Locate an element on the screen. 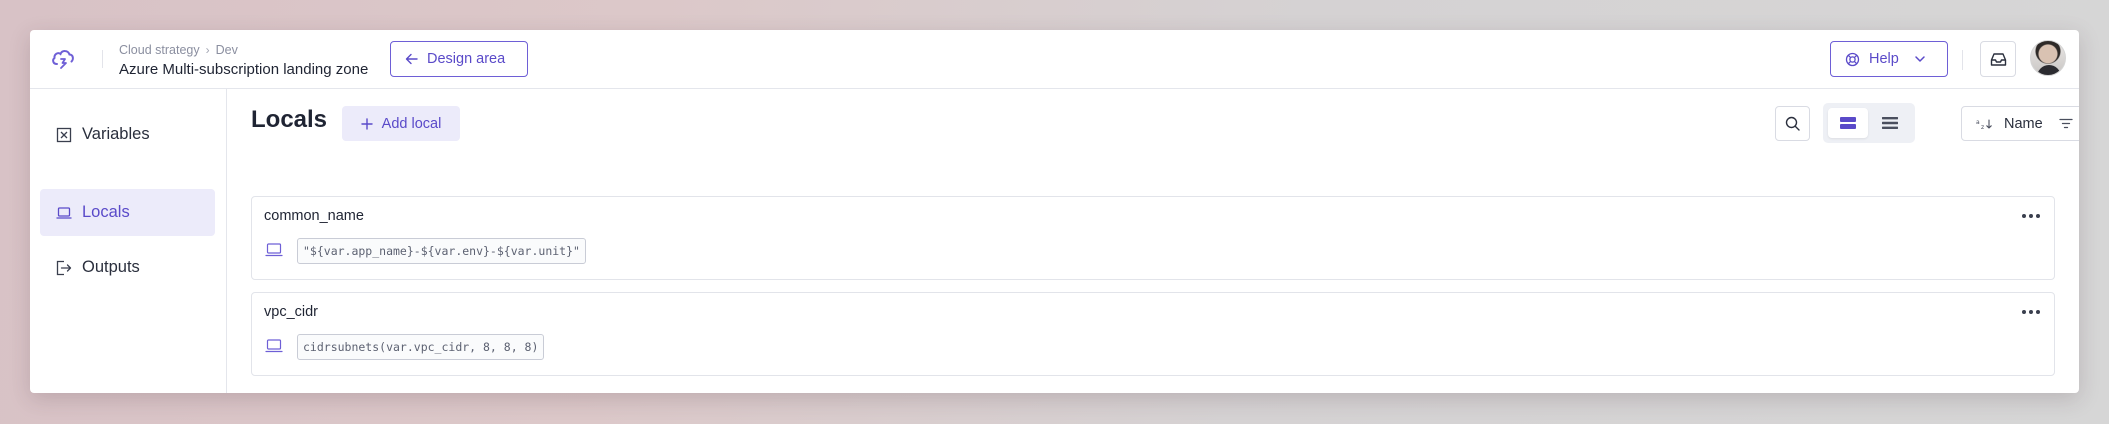  design-area-button: Design area is located at coordinates (459, 59).